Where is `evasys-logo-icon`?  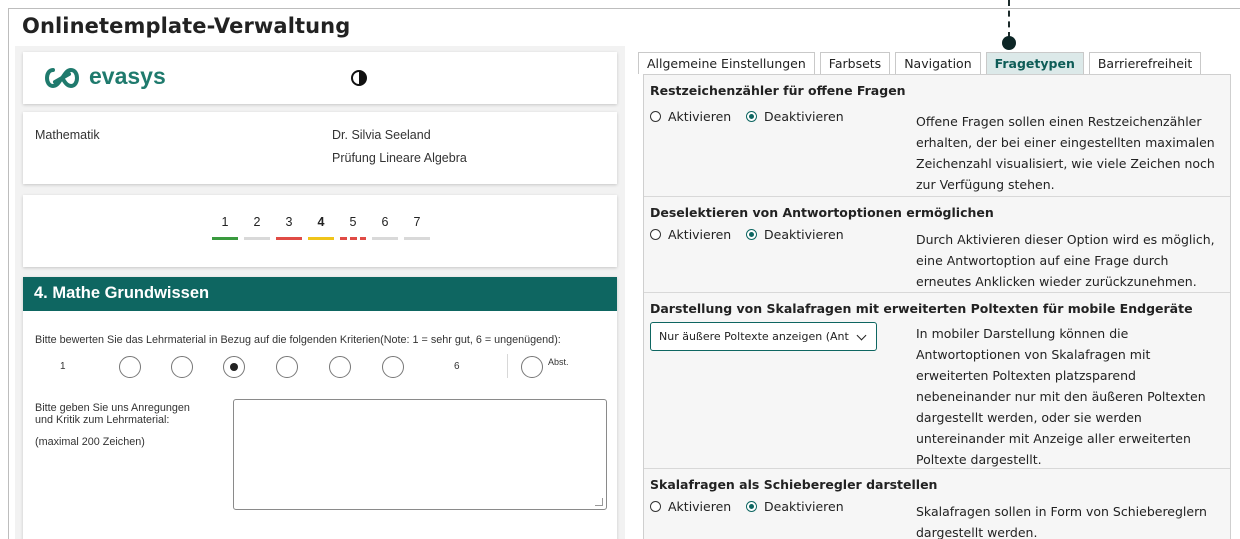 evasys-logo-icon is located at coordinates (62, 78).